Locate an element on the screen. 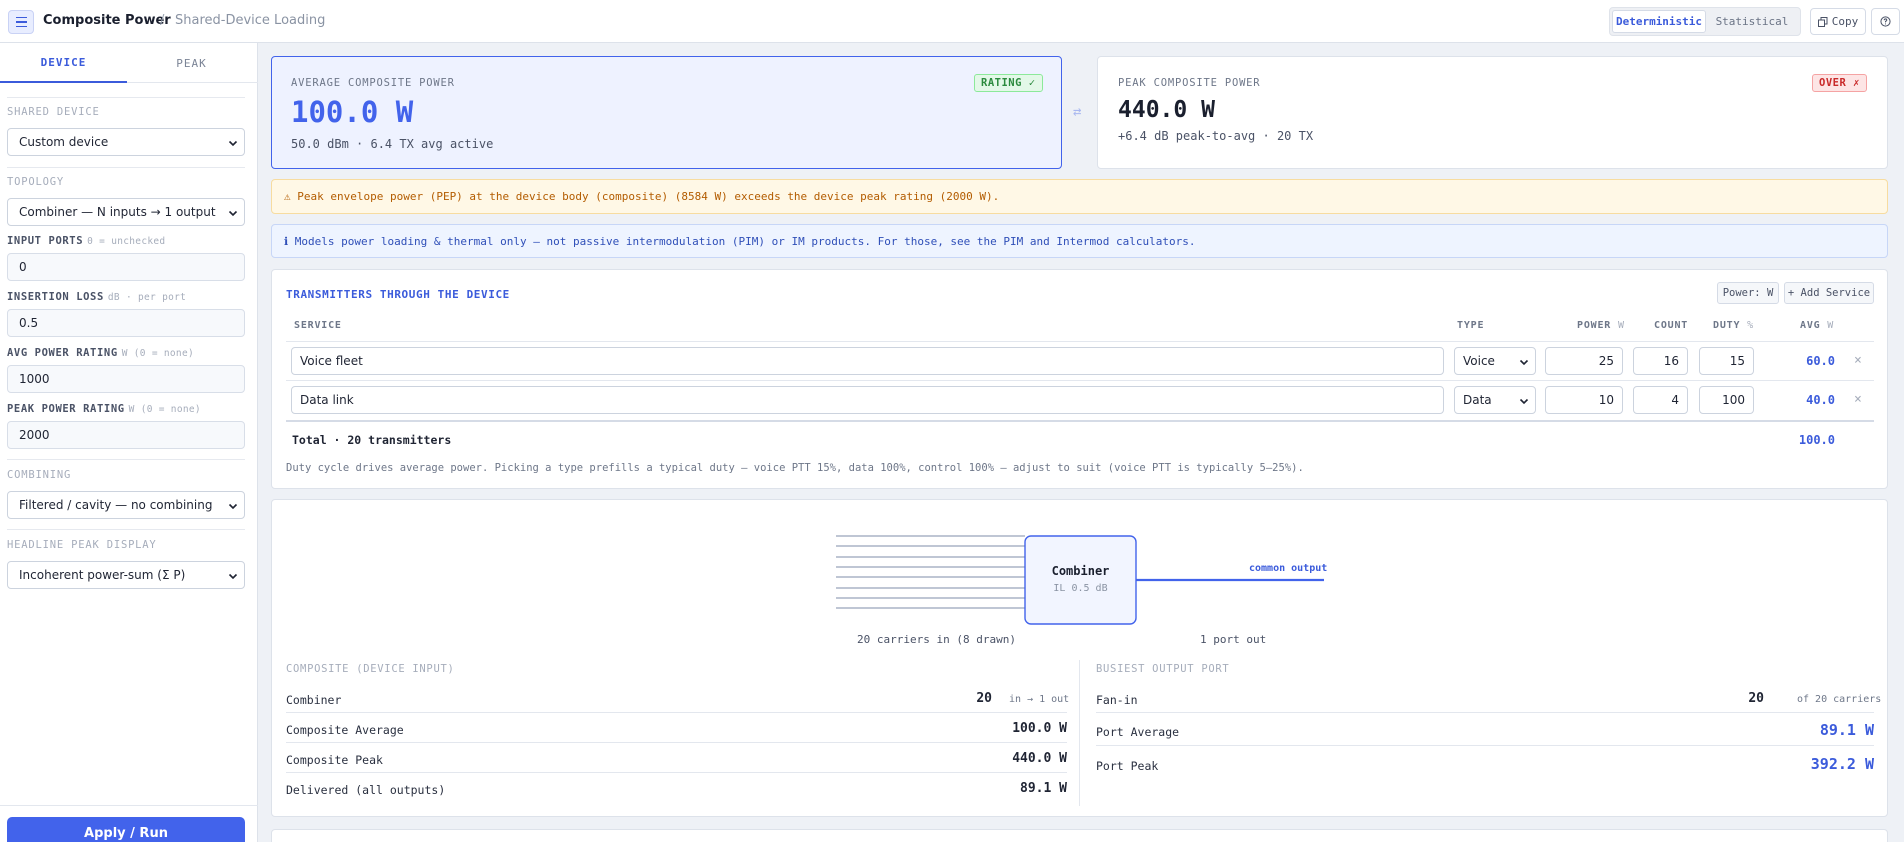 This screenshot has width=1904, height=842. composite-section-title: COMPOSITE (DEVICE INPUT) is located at coordinates (370, 669).